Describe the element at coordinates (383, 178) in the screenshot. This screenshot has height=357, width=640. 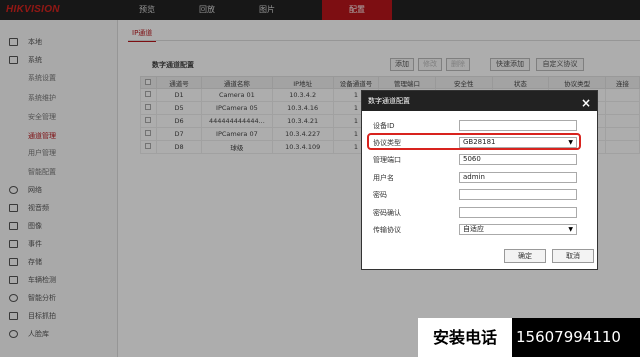
I see `username-label: 用户名` at that location.